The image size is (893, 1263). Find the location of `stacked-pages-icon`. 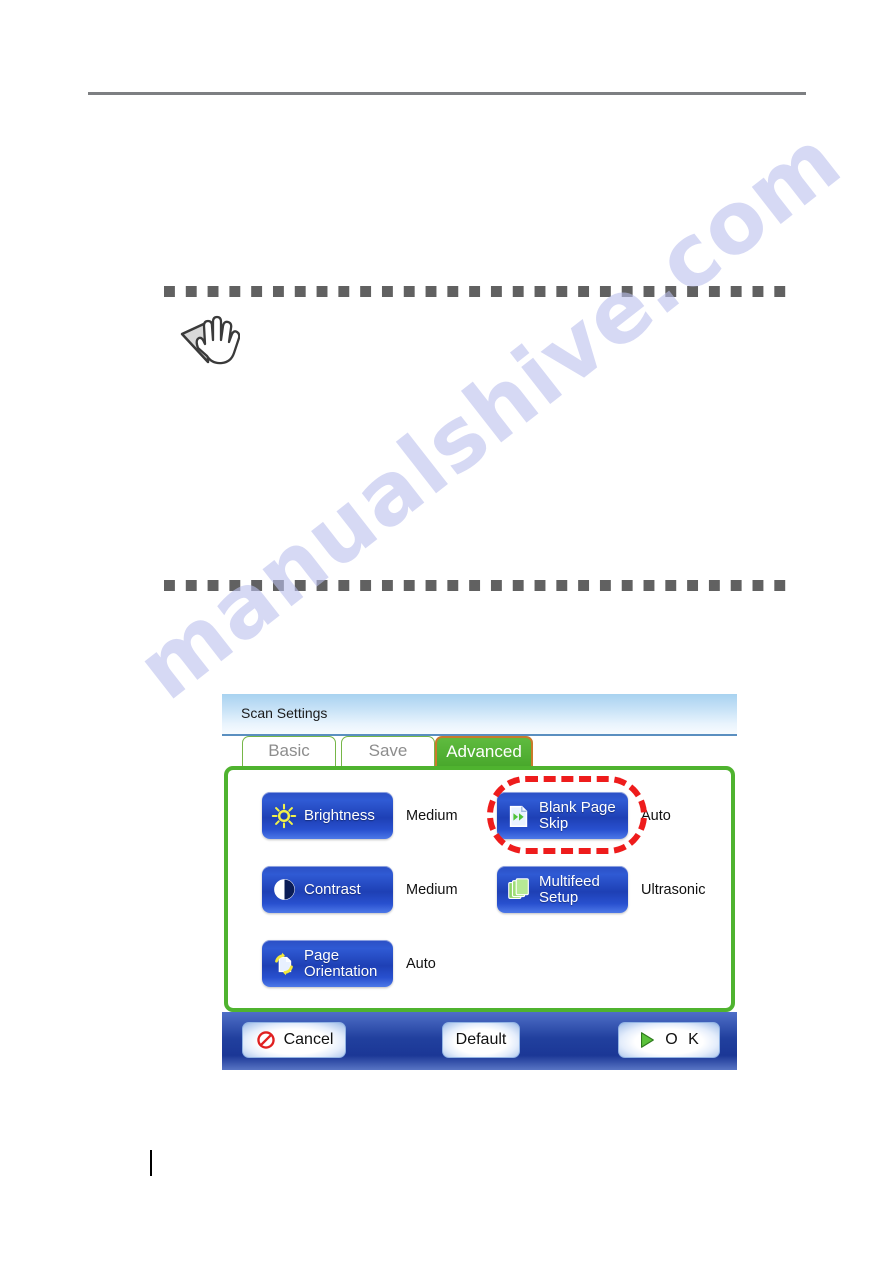

stacked-pages-icon is located at coordinates (519, 890).